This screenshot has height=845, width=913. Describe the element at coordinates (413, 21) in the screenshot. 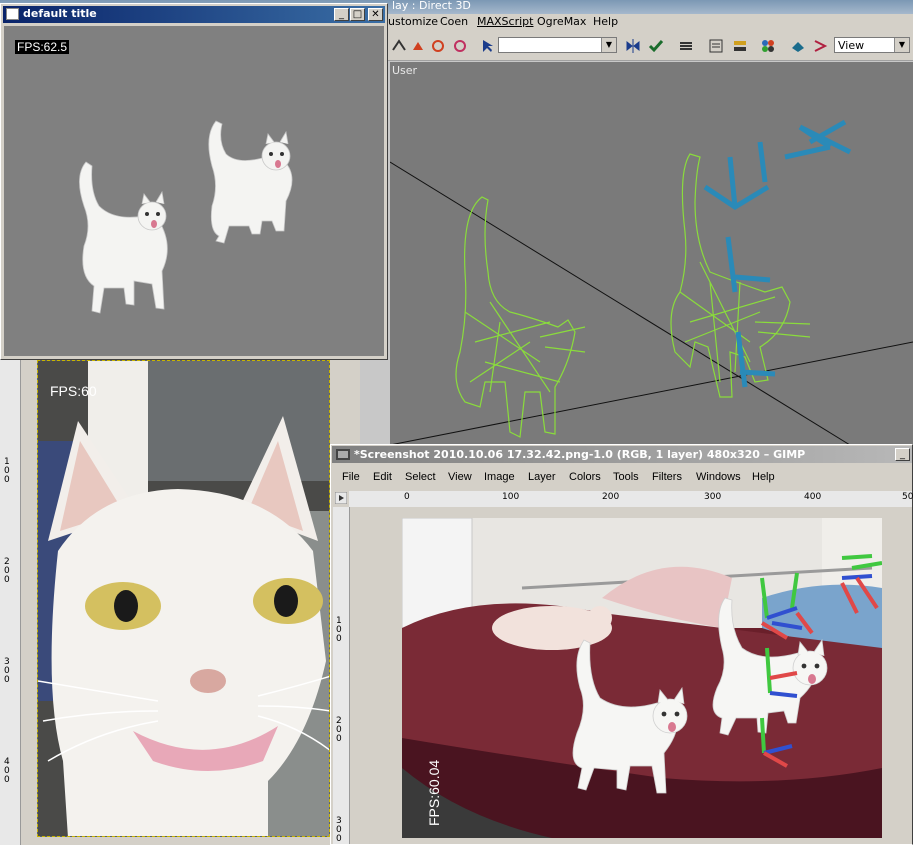

I see `max-menu-customize: ustomize` at that location.